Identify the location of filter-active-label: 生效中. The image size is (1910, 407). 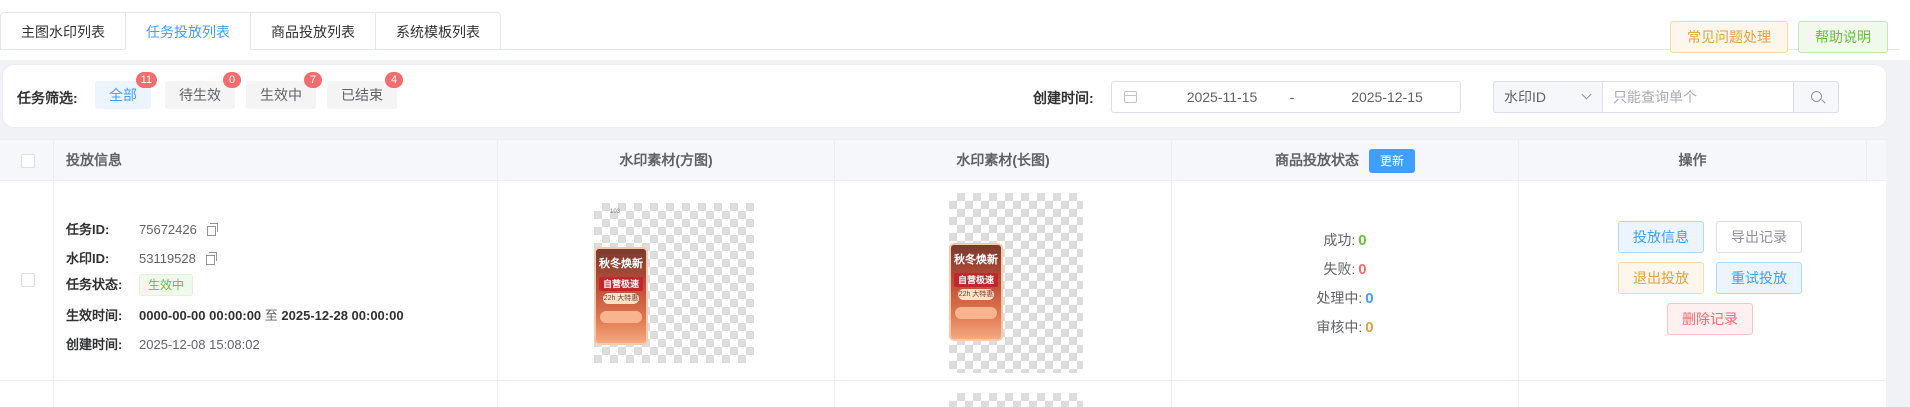
(281, 95).